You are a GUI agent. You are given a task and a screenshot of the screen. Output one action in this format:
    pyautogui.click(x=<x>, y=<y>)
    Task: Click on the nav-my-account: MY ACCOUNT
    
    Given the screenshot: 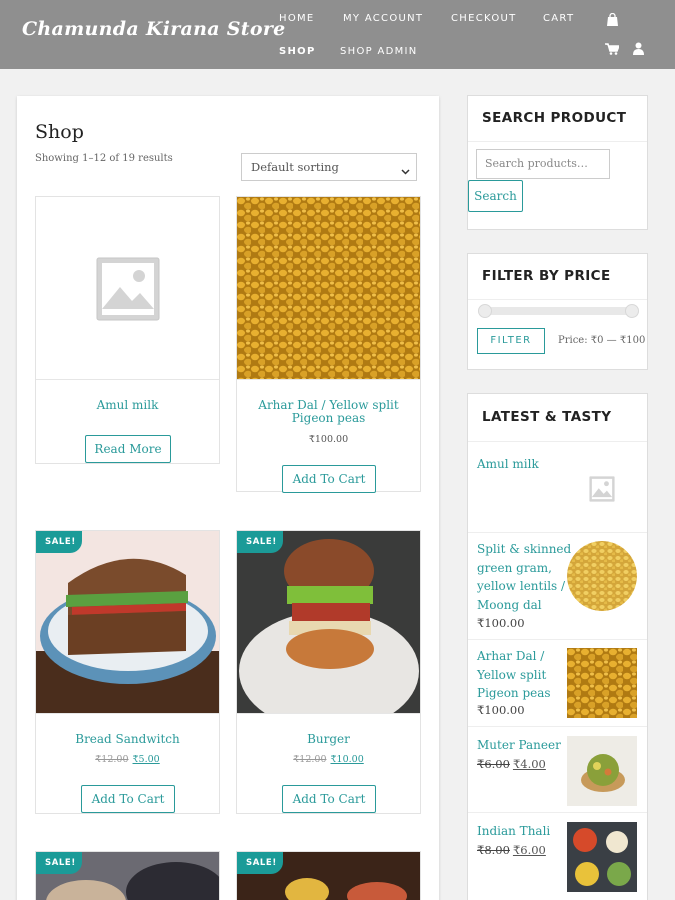 What is the action you would take?
    pyautogui.click(x=383, y=18)
    